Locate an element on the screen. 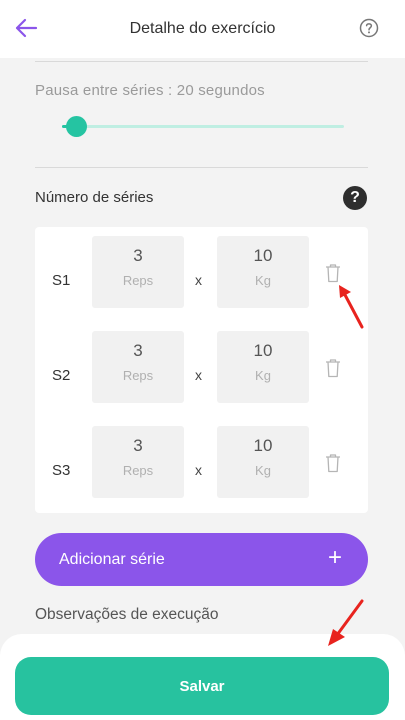 The width and height of the screenshot is (405, 720). page-title: Detalhe do exercício is located at coordinates (202, 28).